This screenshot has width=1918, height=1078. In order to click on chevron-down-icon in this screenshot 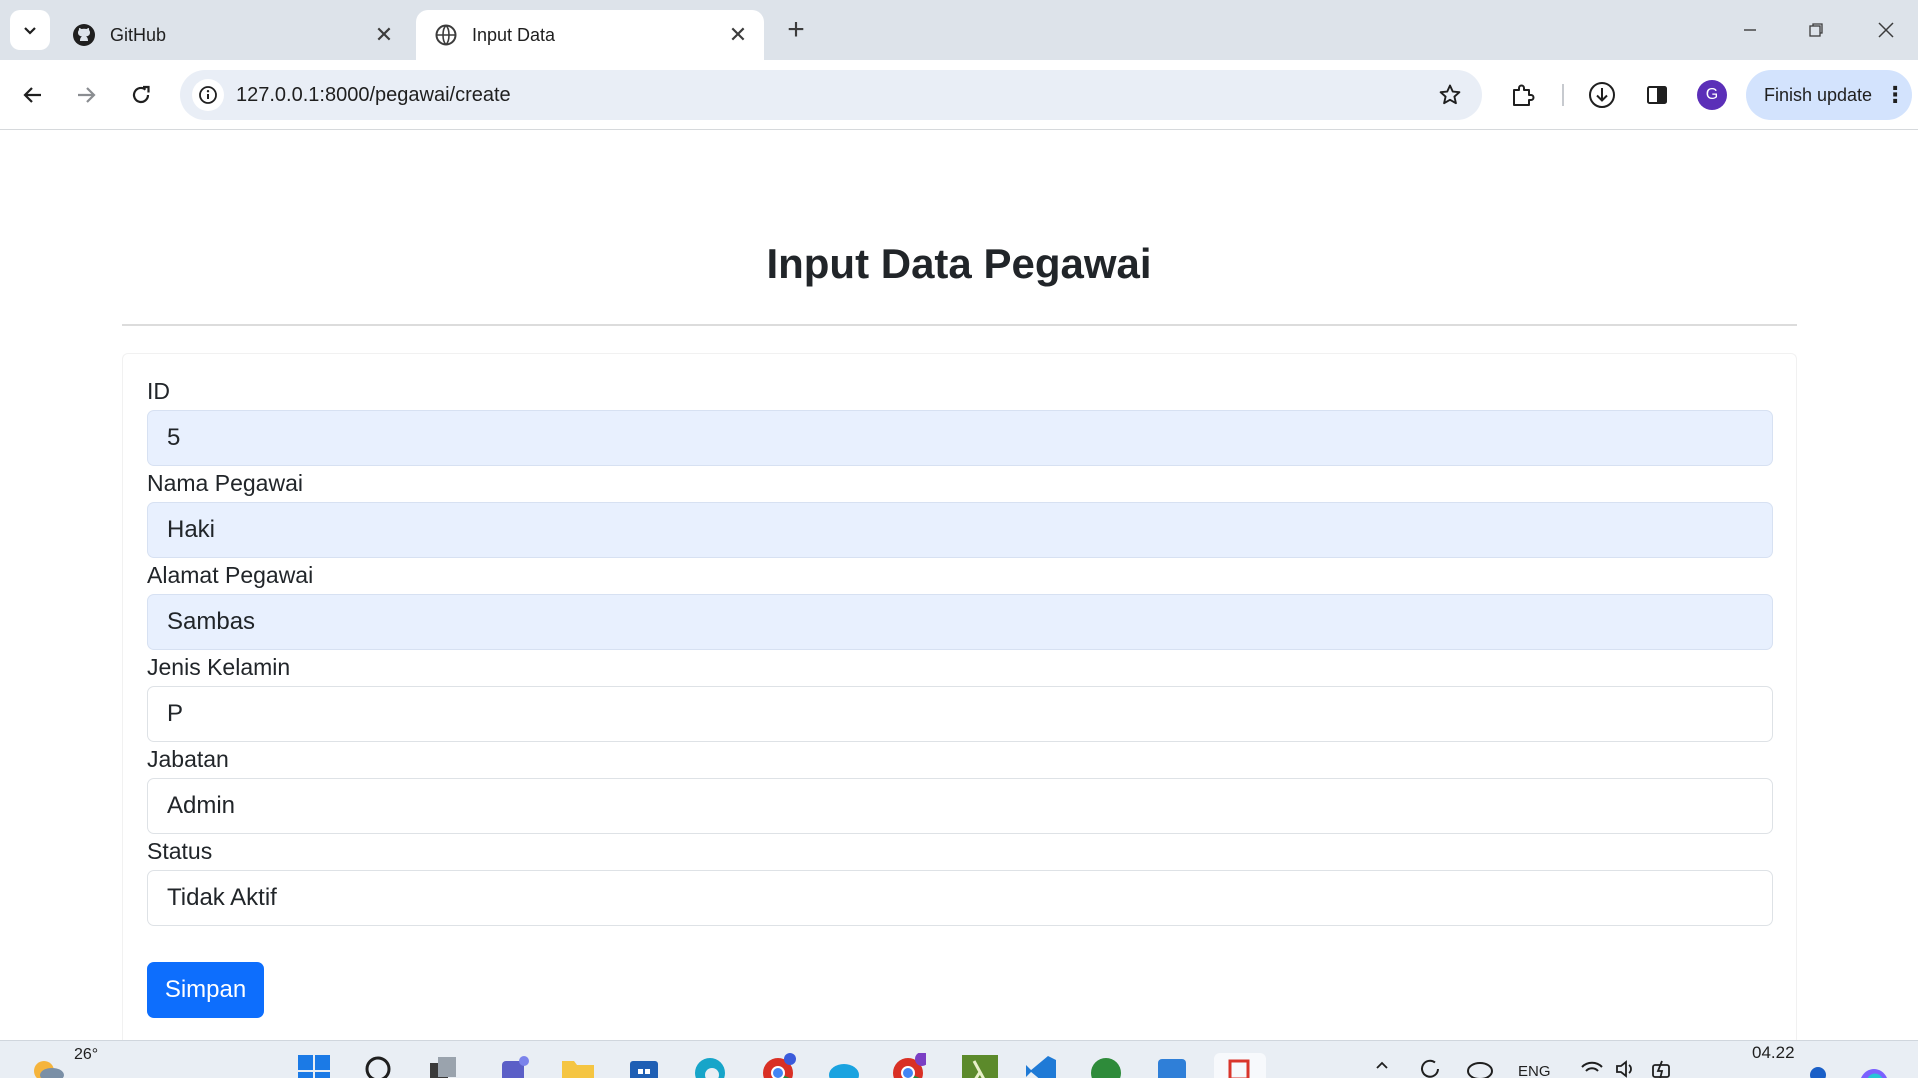, I will do `click(30, 31)`.